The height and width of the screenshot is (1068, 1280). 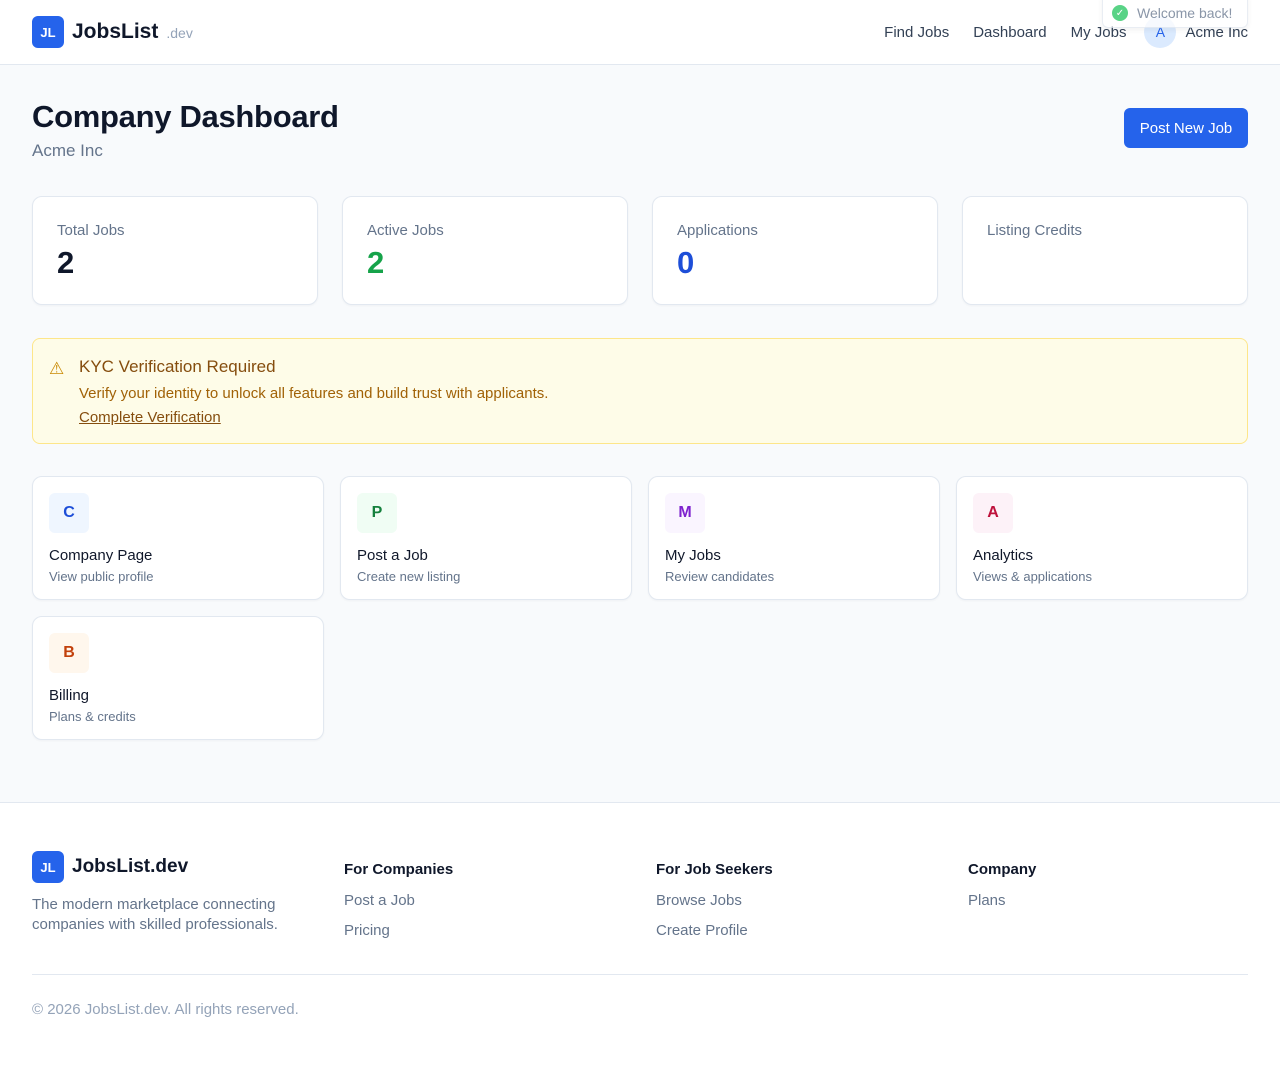 I want to click on footer-col-title: For Job Seekers, so click(x=714, y=869).